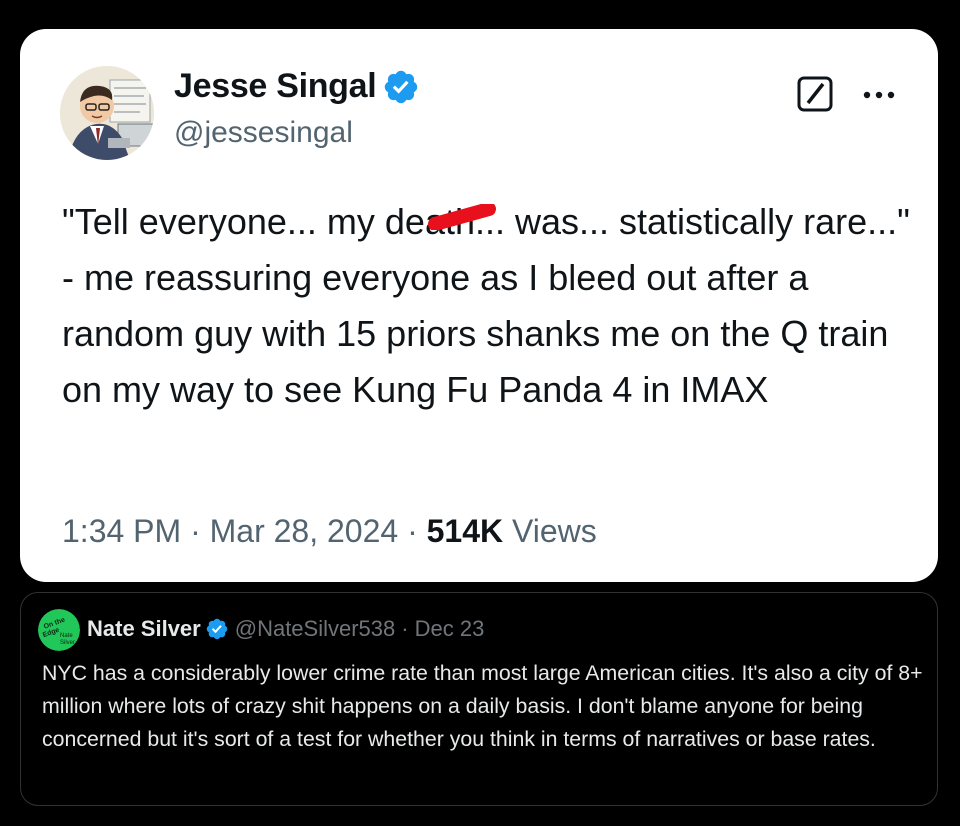  What do you see at coordinates (233, 221) in the screenshot?
I see `tweet-text-part1: "Tell everyone... my d` at bounding box center [233, 221].